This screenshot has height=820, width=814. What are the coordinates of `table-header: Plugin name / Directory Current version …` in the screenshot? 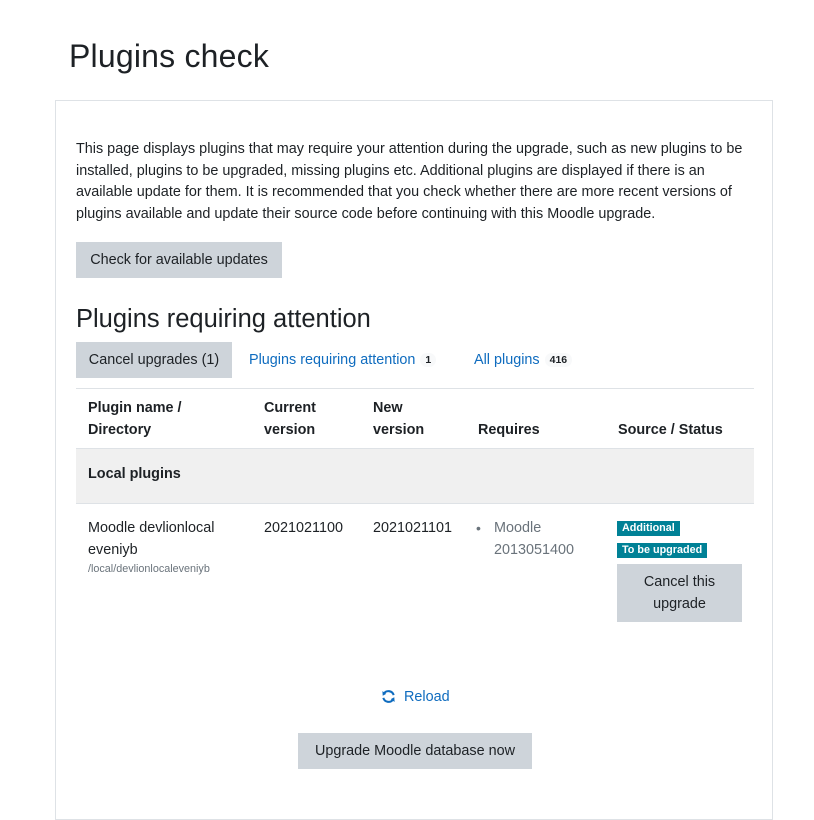 It's located at (415, 418).